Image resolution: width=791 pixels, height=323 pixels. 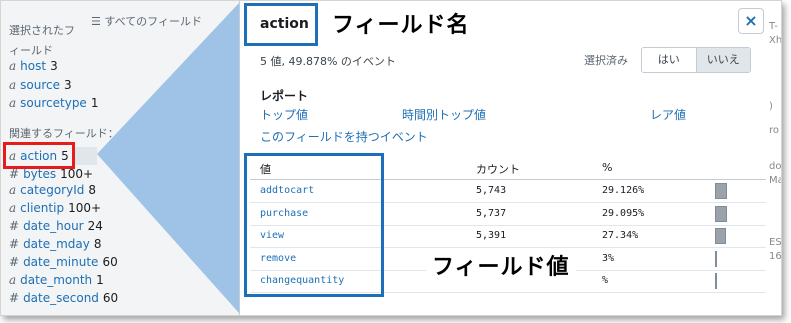 I want to click on close-icon: ×, so click(x=751, y=20).